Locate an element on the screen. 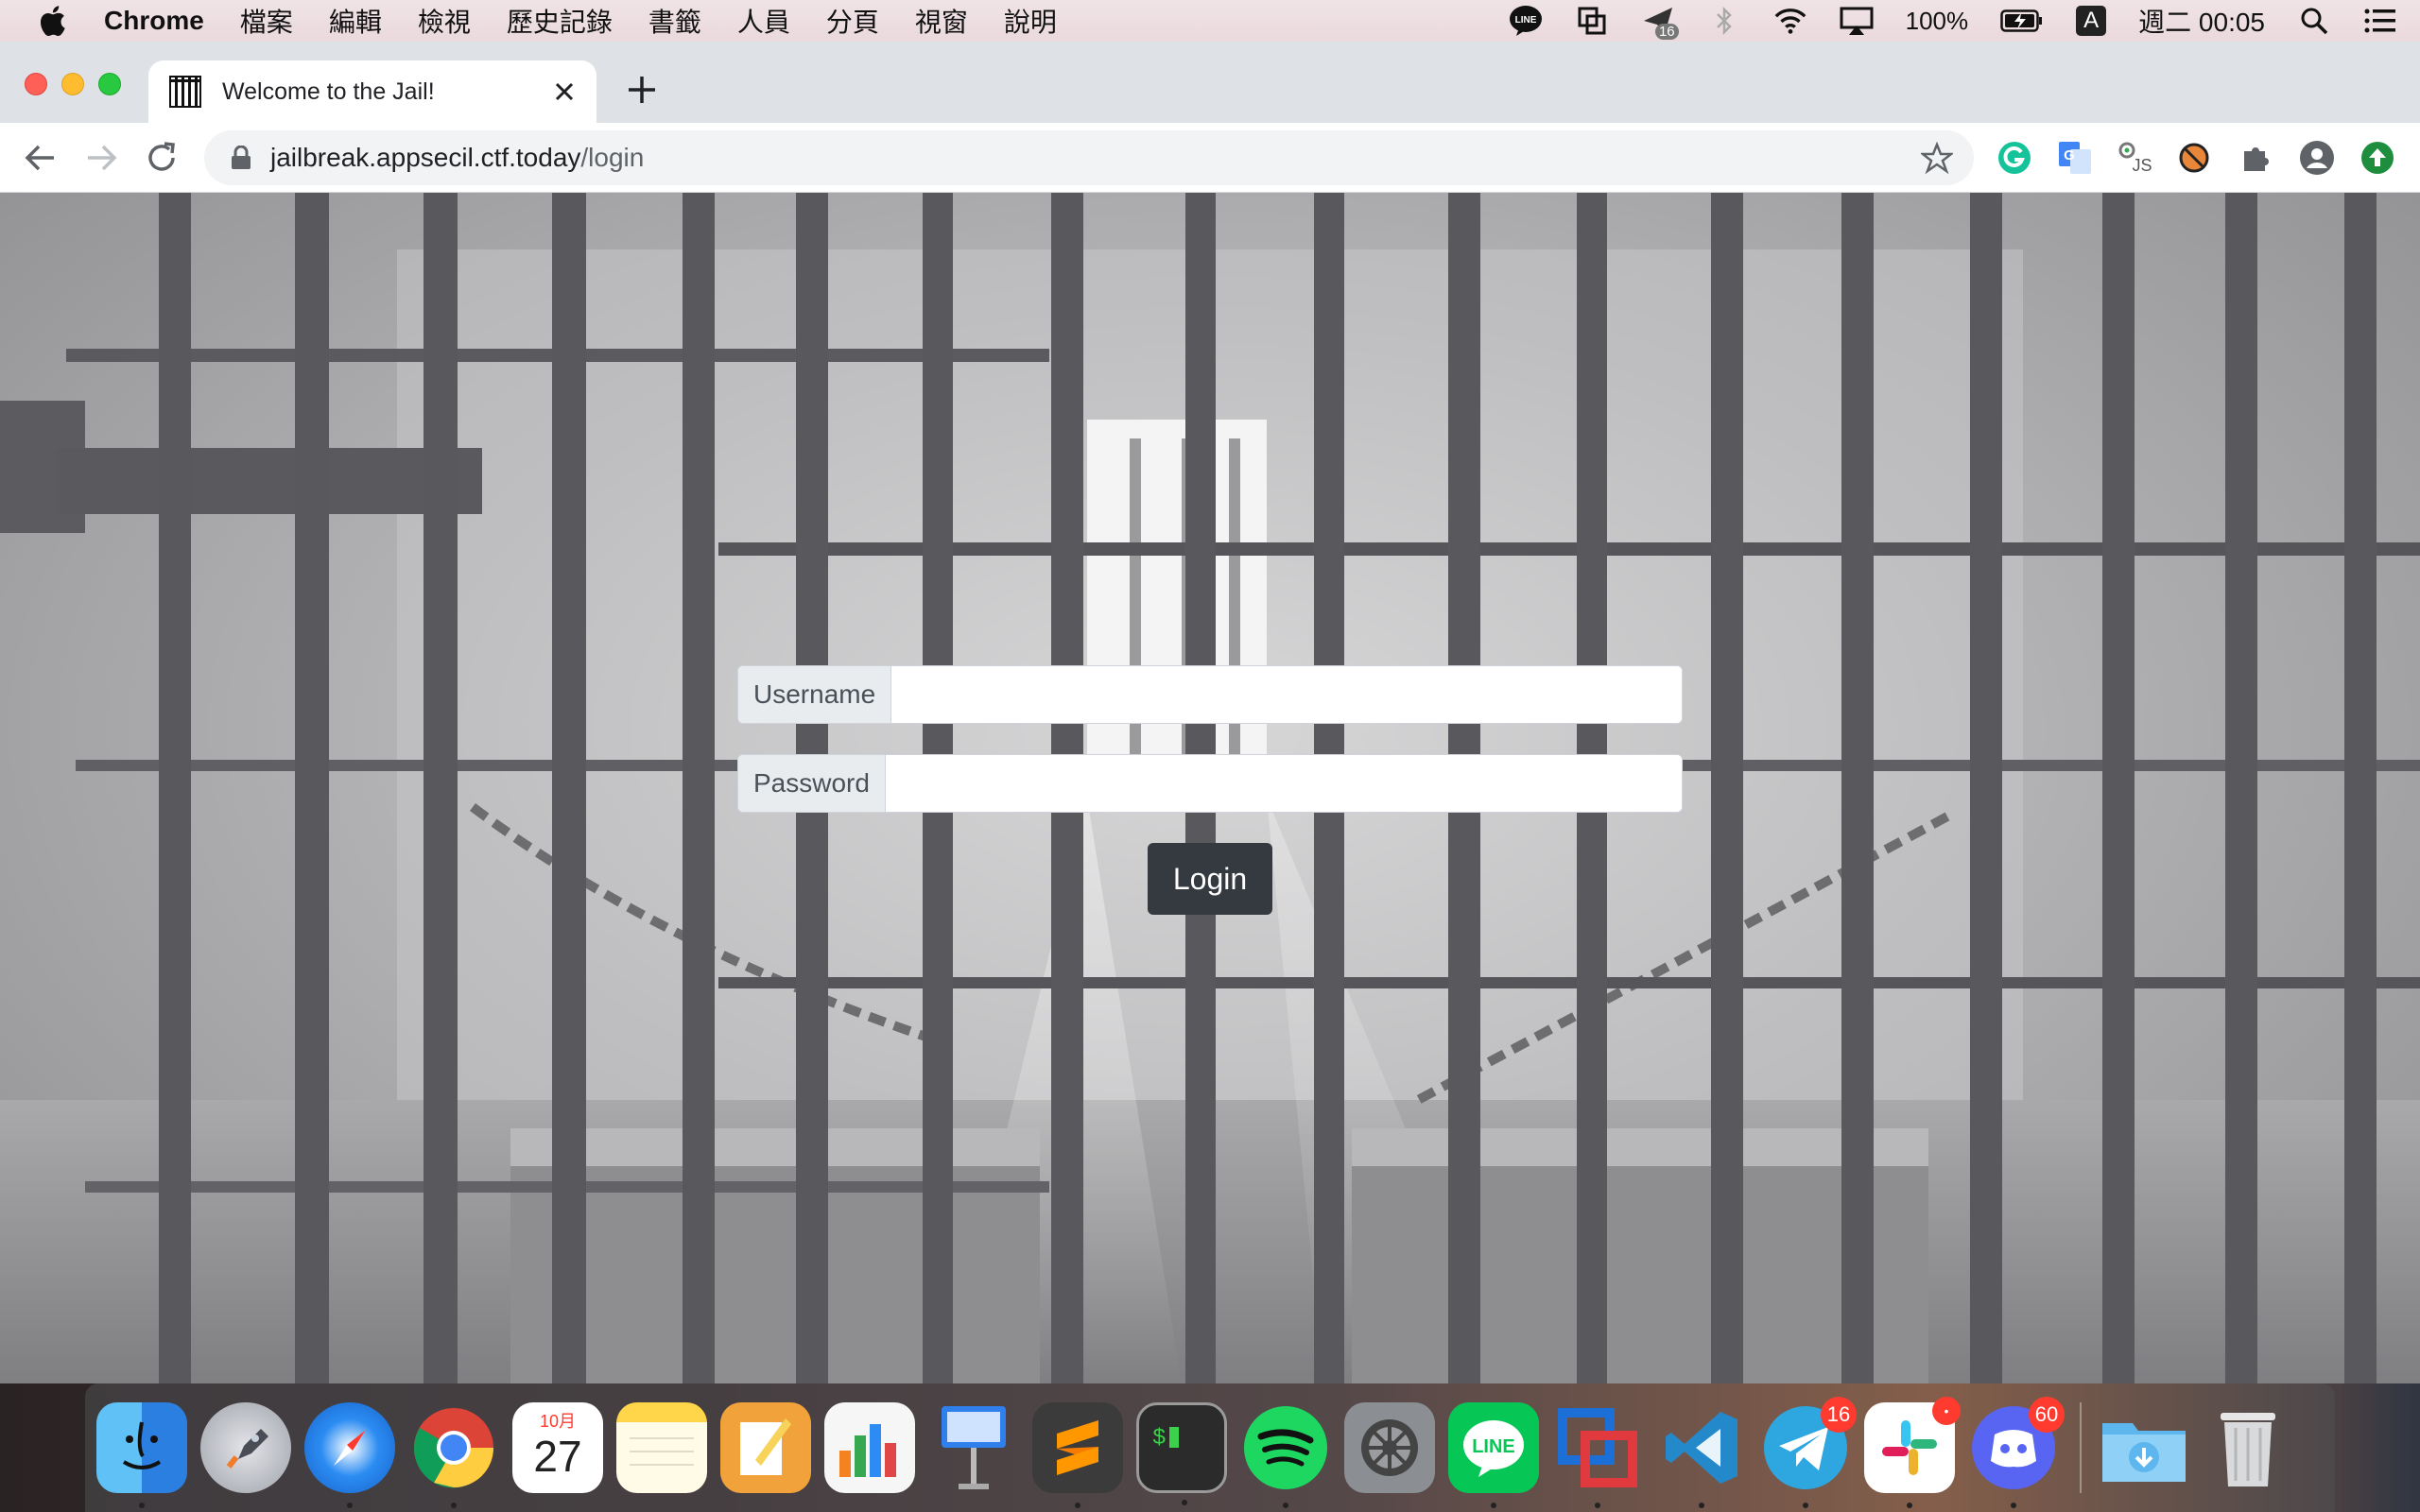 The image size is (2420, 1512). spotify-dock-icon is located at coordinates (1285, 1455).